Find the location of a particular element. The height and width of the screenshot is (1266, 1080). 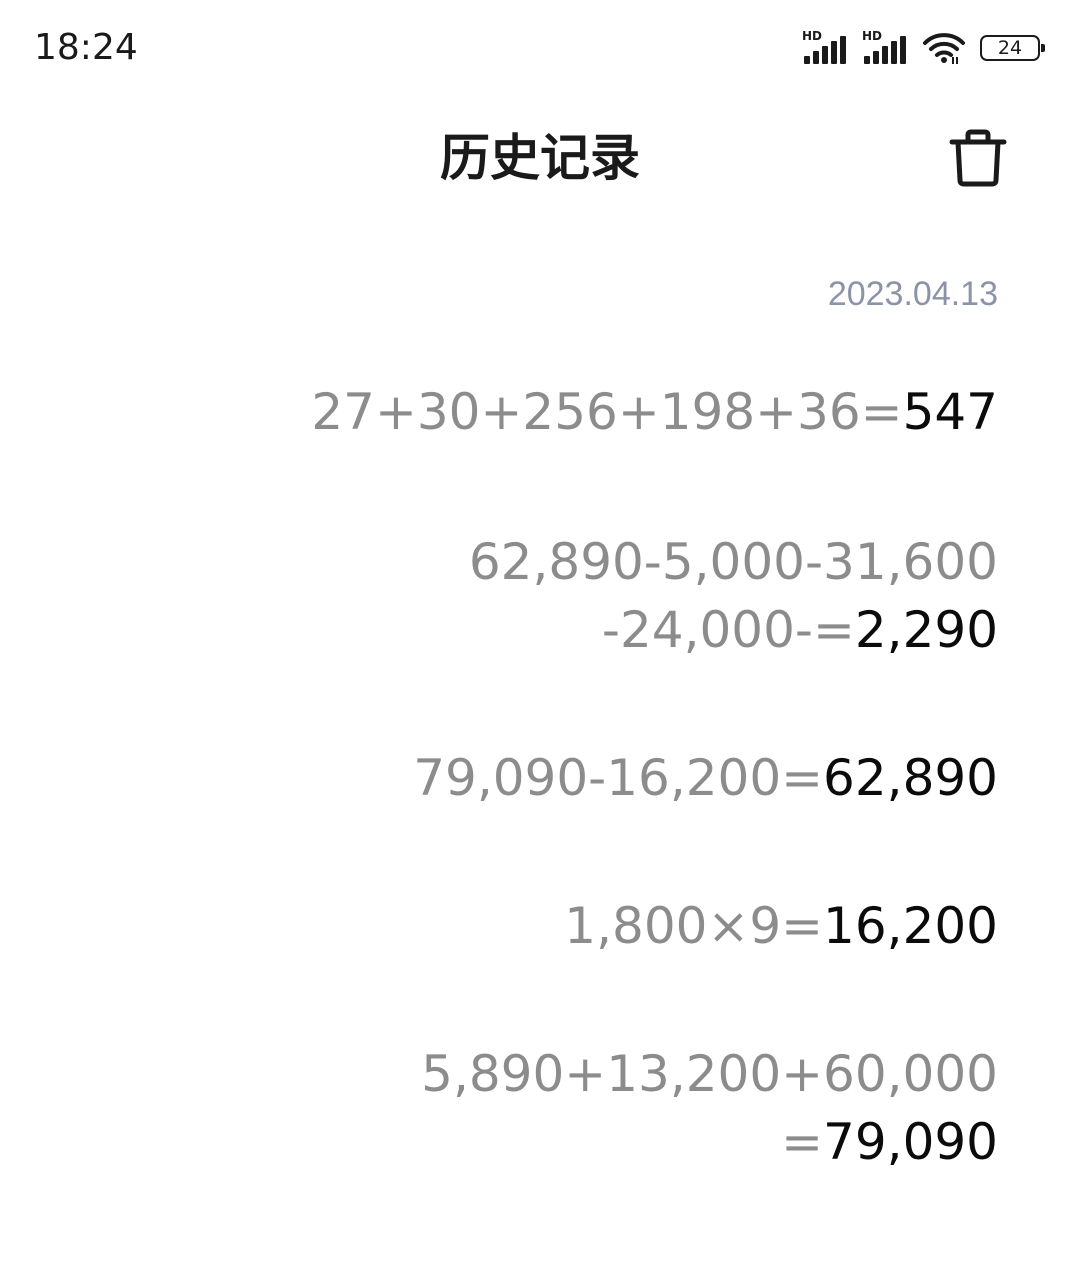

history-date: 2023.04.13 is located at coordinates (912, 294).